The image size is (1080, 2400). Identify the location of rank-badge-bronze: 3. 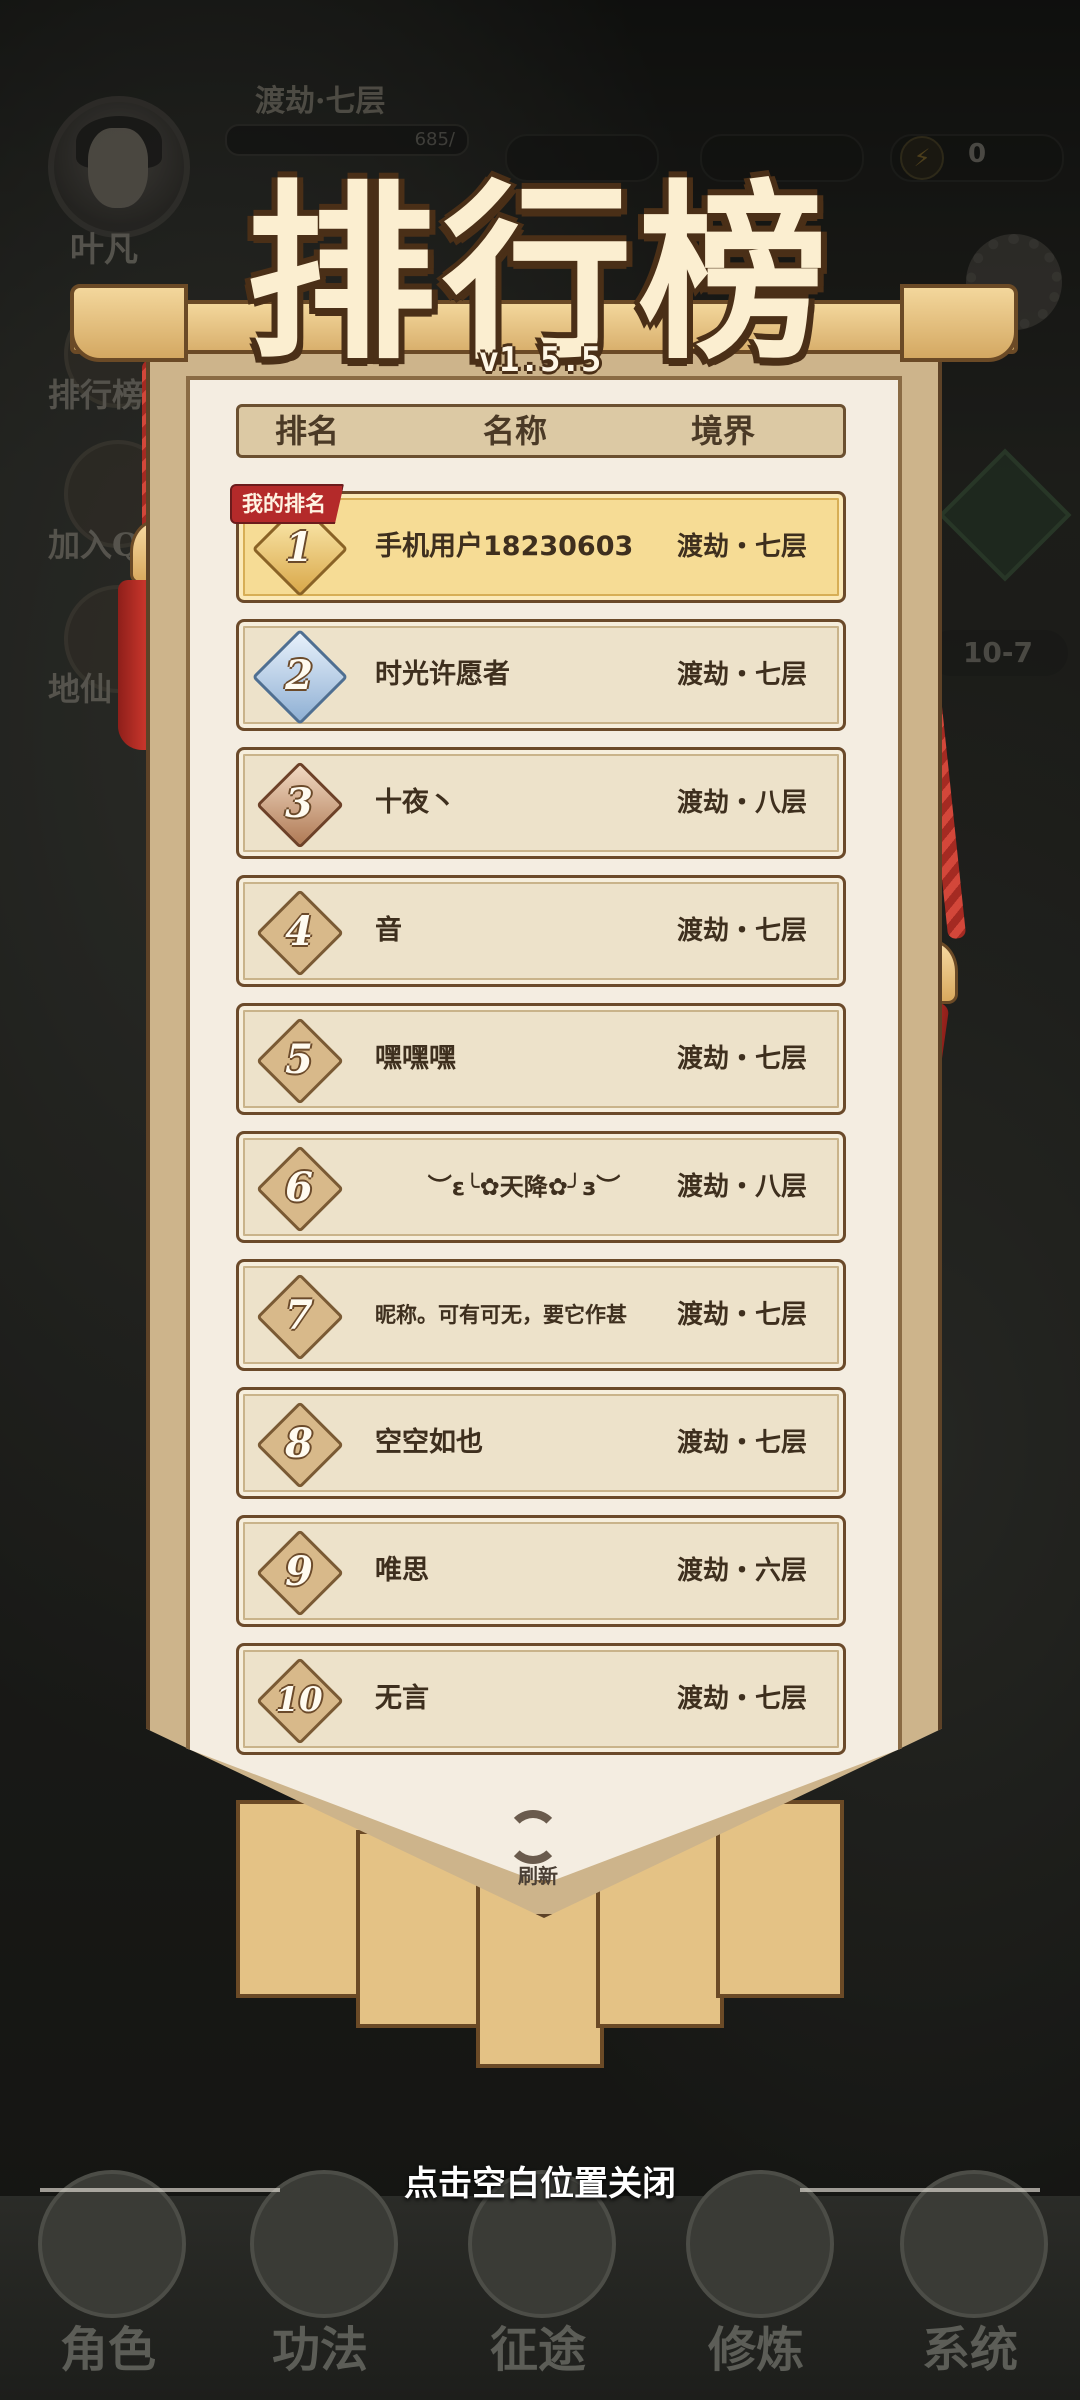
(300, 805).